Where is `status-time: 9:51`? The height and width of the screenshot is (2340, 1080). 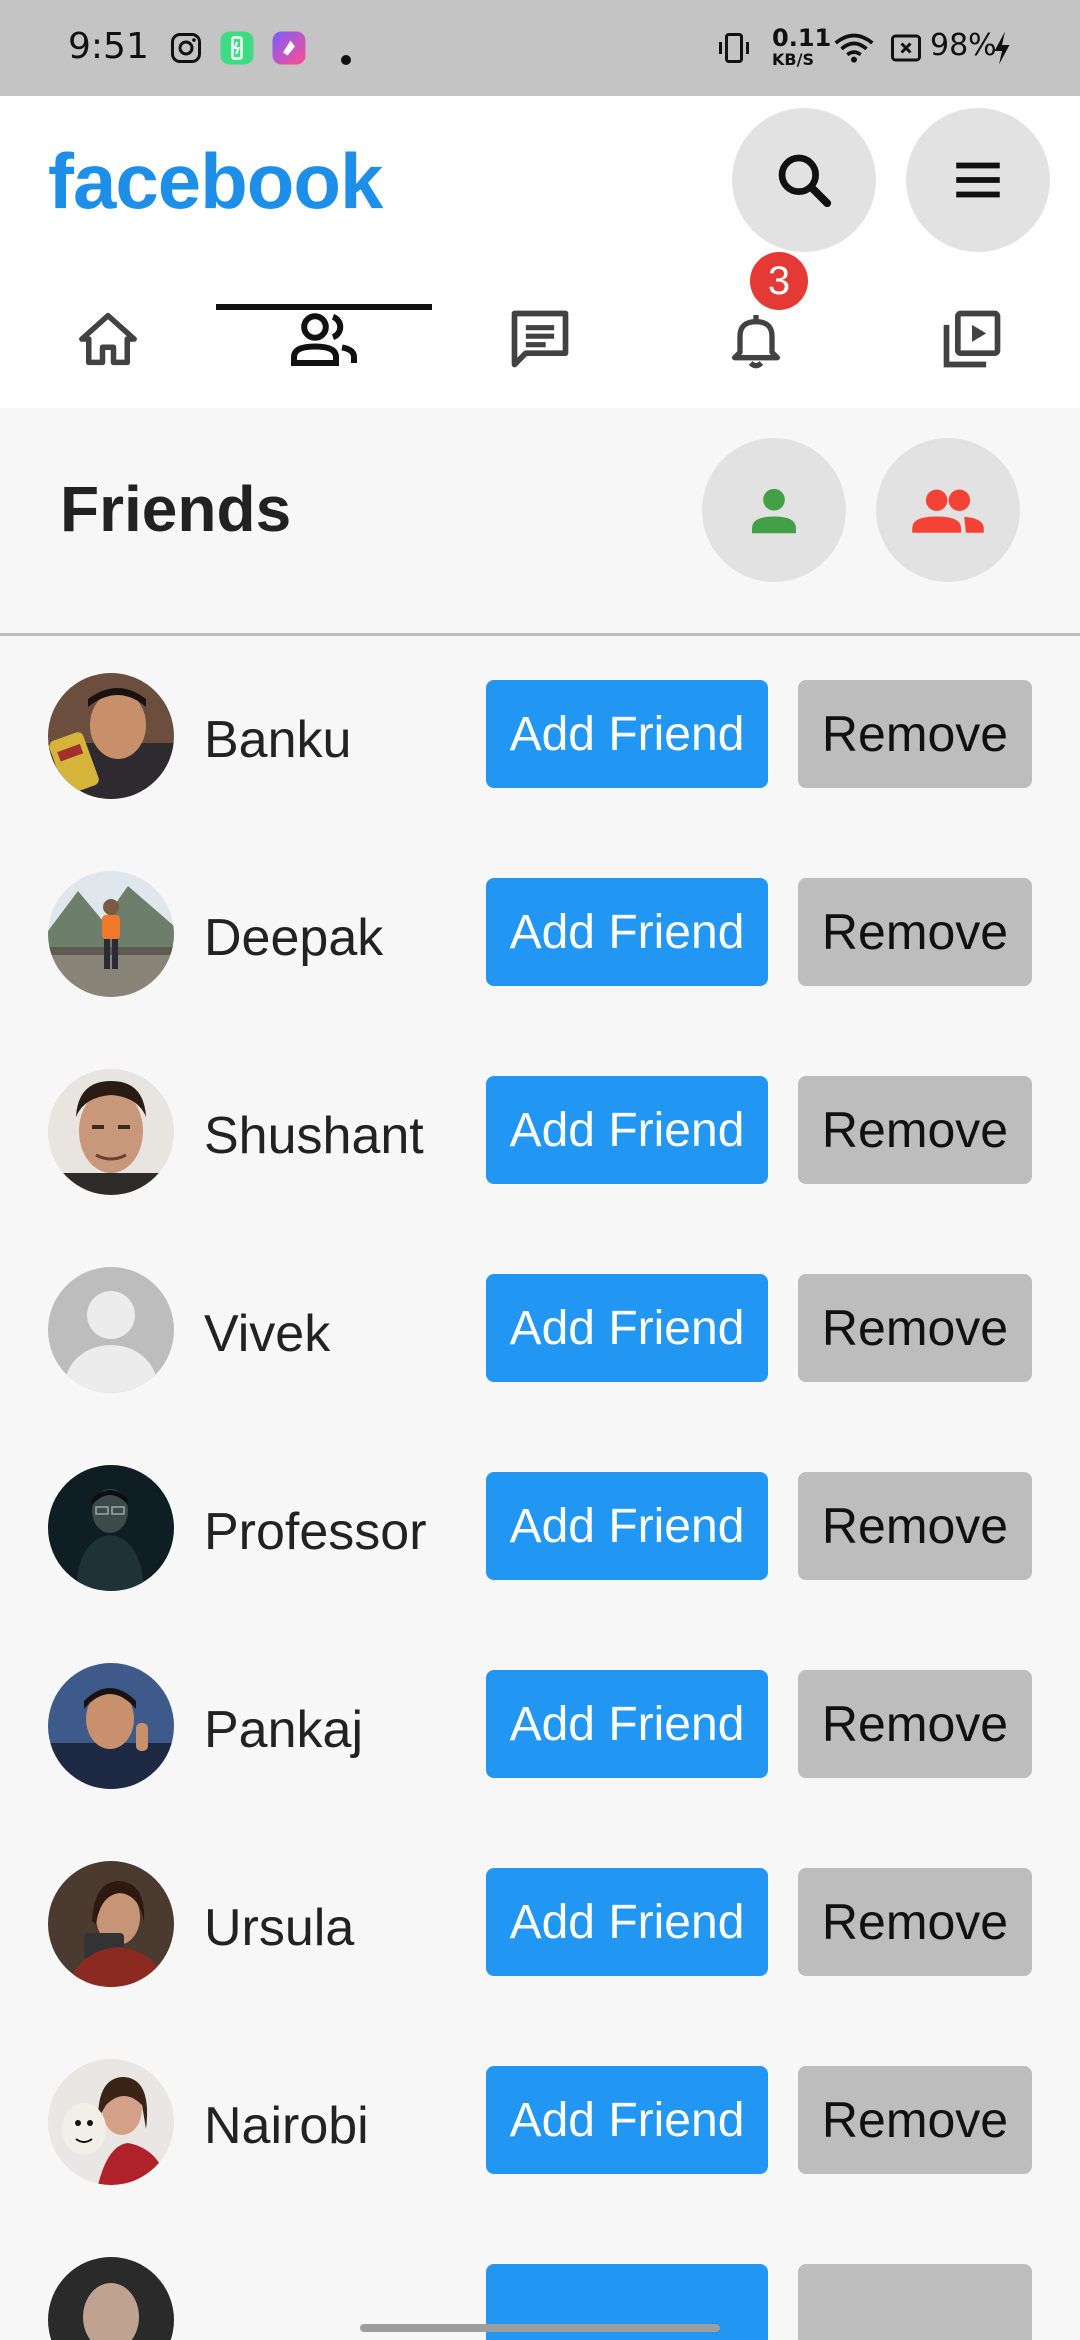 status-time: 9:51 is located at coordinates (108, 46).